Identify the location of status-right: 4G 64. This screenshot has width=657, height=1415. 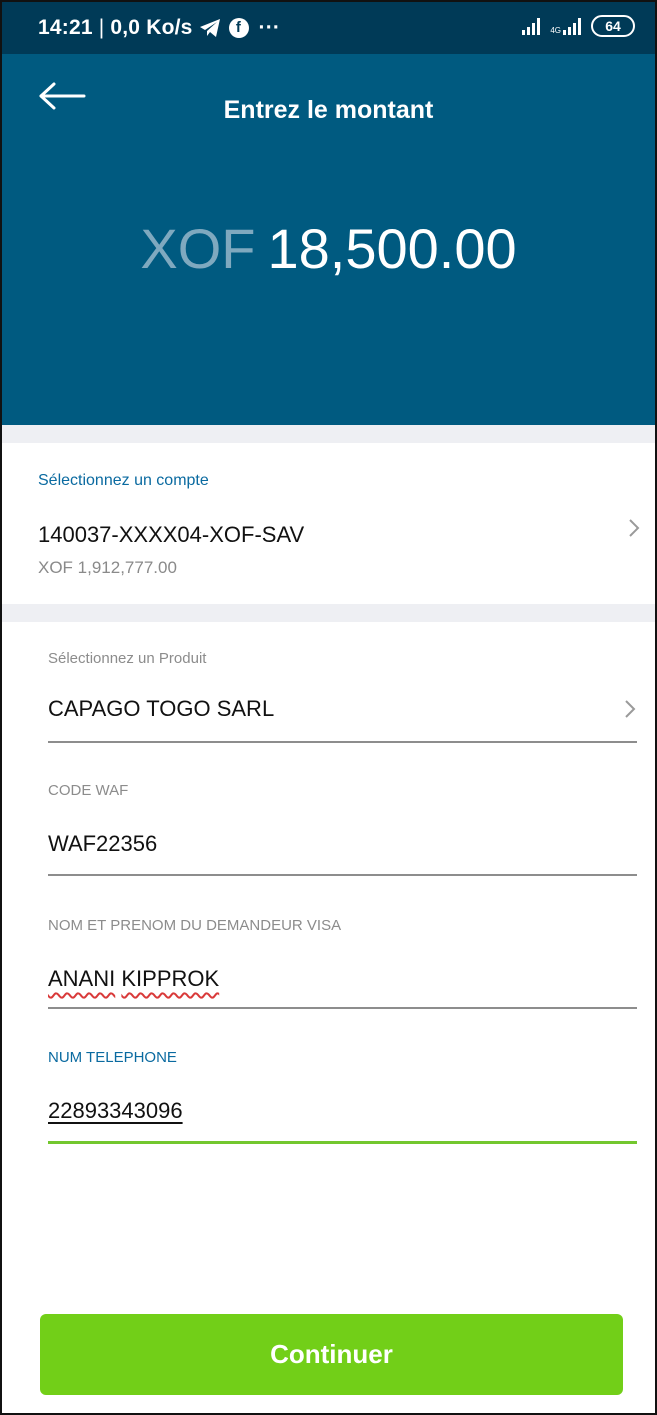
(578, 26).